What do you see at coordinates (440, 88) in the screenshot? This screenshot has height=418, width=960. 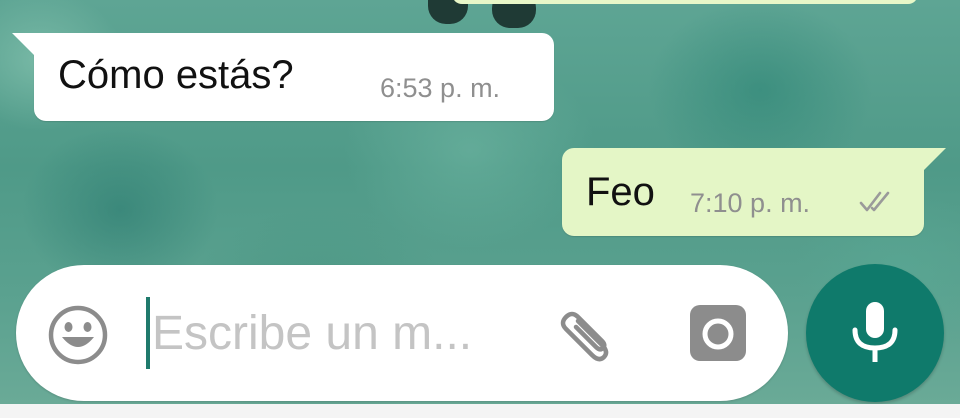 I see `message-timestamp: 6:53 p. m.` at bounding box center [440, 88].